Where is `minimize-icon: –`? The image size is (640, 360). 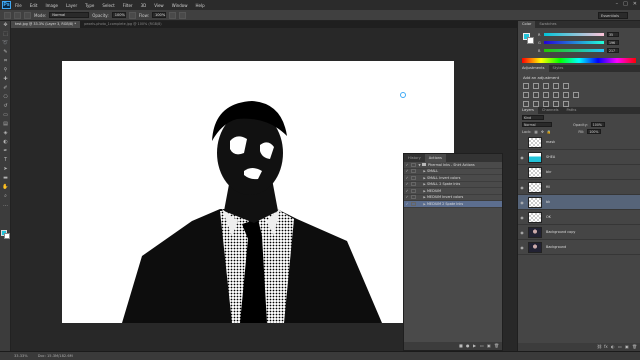
minimize-icon: – is located at coordinates (617, 4).